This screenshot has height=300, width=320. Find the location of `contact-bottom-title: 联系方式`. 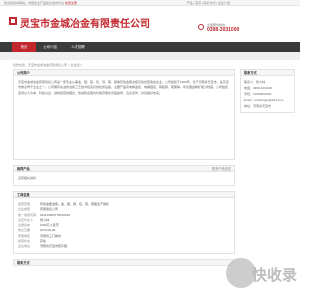

contact-bottom-title: 联系方式 is located at coordinates (124, 262).